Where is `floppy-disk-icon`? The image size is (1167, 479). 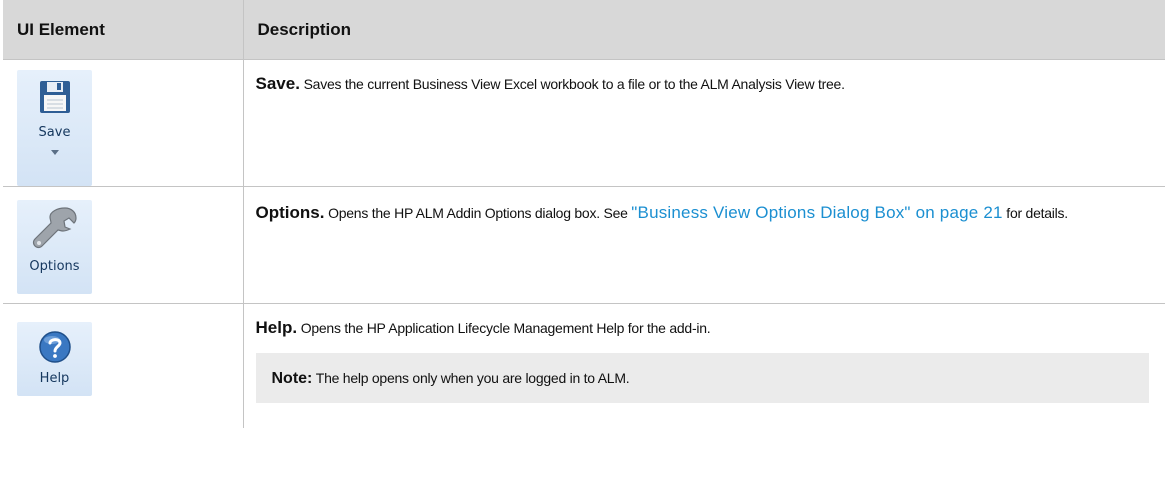
floppy-disk-icon is located at coordinates (54, 97).